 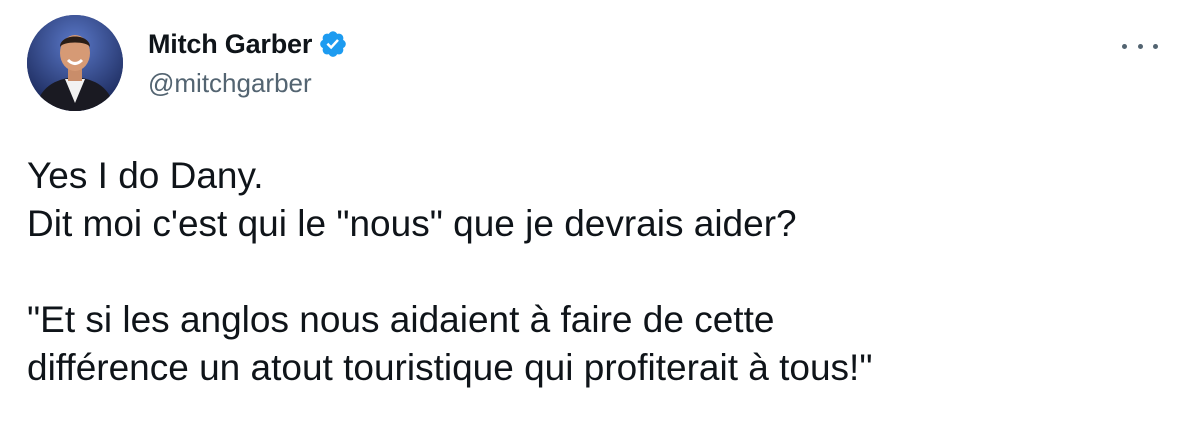 I want to click on author-name: Mitch Garber, so click(x=230, y=44).